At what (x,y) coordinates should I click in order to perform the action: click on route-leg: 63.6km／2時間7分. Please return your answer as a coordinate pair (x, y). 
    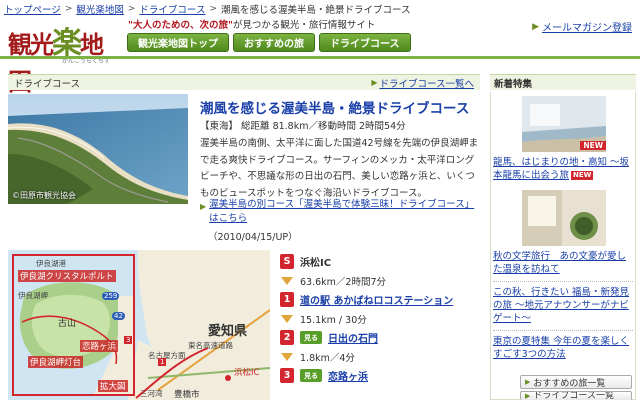
    Looking at the image, I should click on (380, 280).